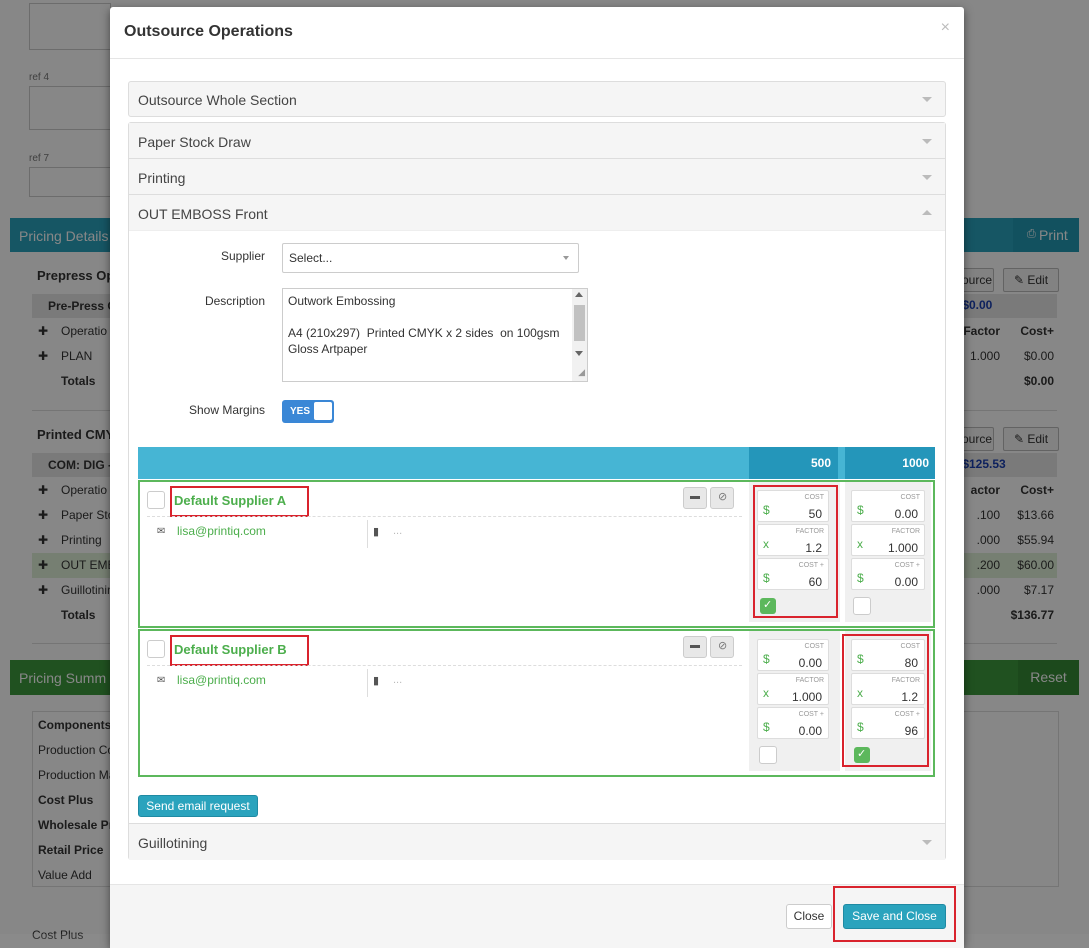 This screenshot has width=1089, height=948. I want to click on send-email-request-button: Send email request, so click(198, 806).